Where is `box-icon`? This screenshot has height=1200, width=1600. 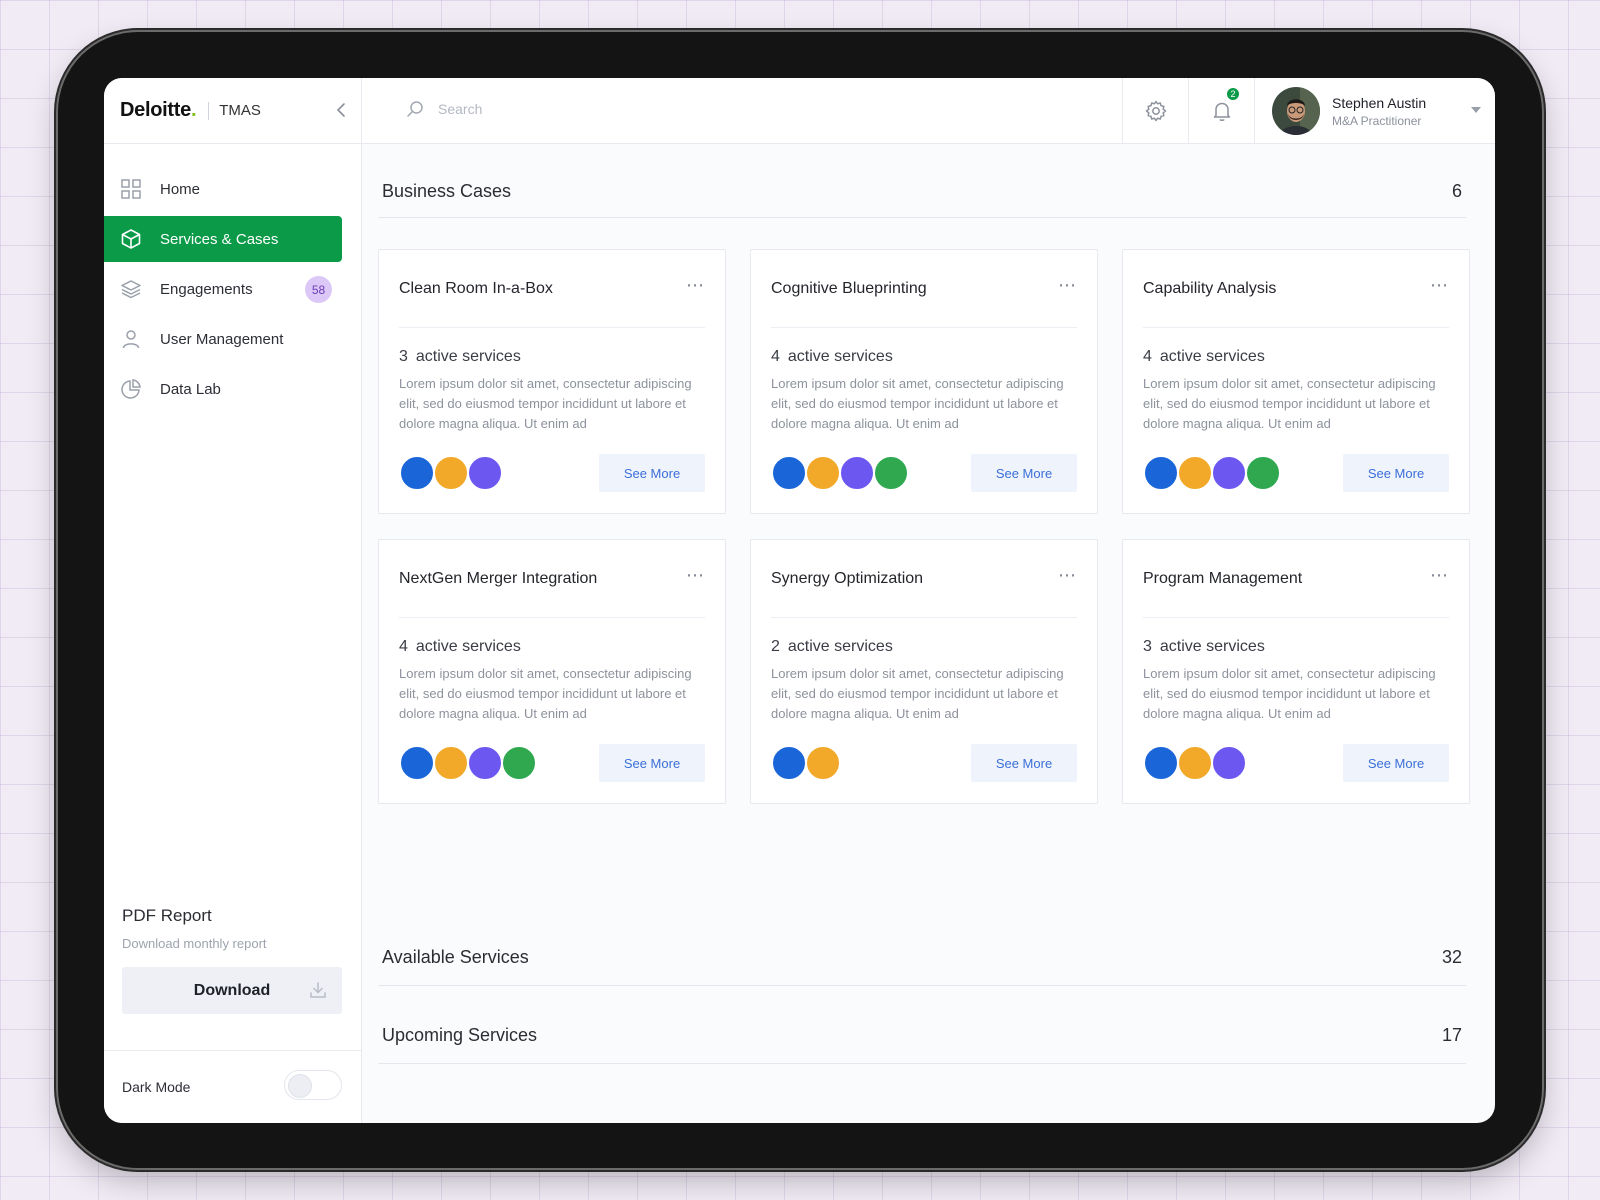
box-icon is located at coordinates (131, 239).